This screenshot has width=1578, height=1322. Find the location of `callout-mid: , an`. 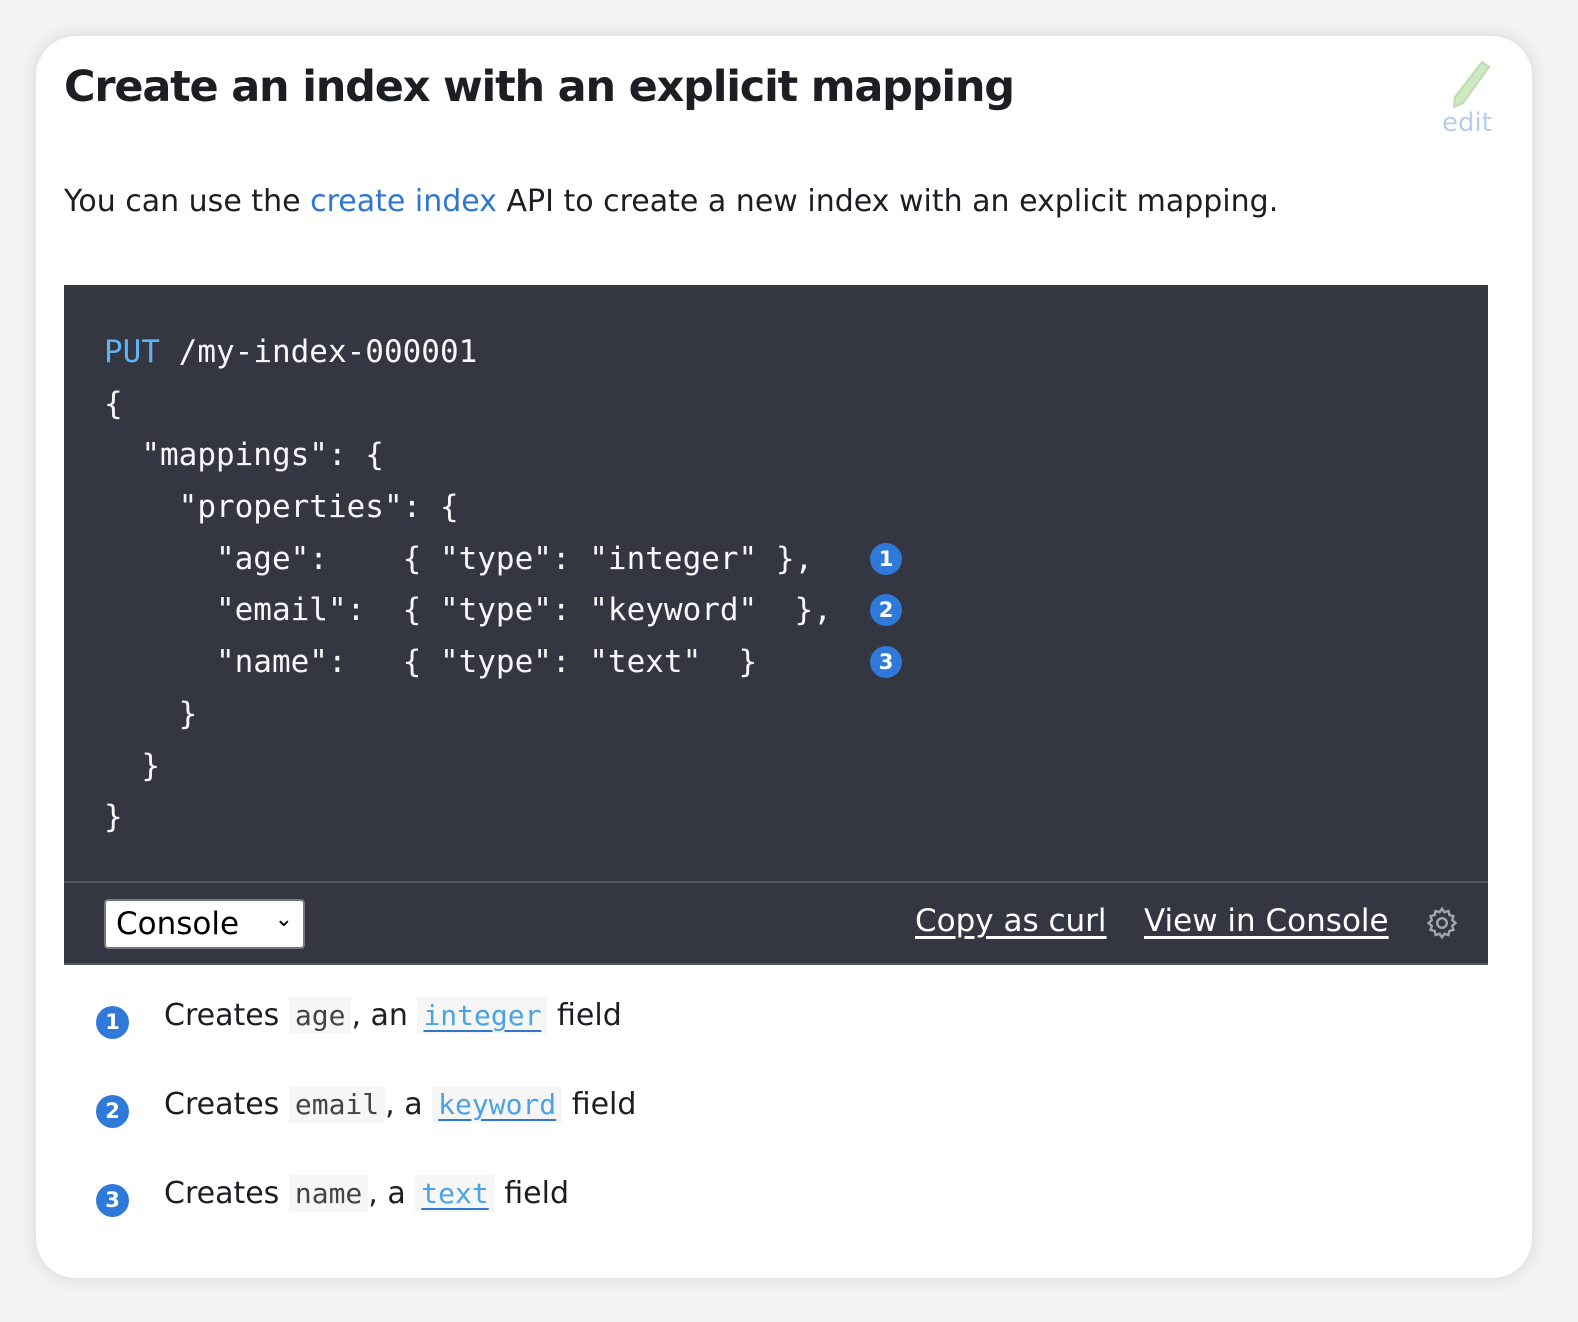

callout-mid: , an is located at coordinates (384, 1015).